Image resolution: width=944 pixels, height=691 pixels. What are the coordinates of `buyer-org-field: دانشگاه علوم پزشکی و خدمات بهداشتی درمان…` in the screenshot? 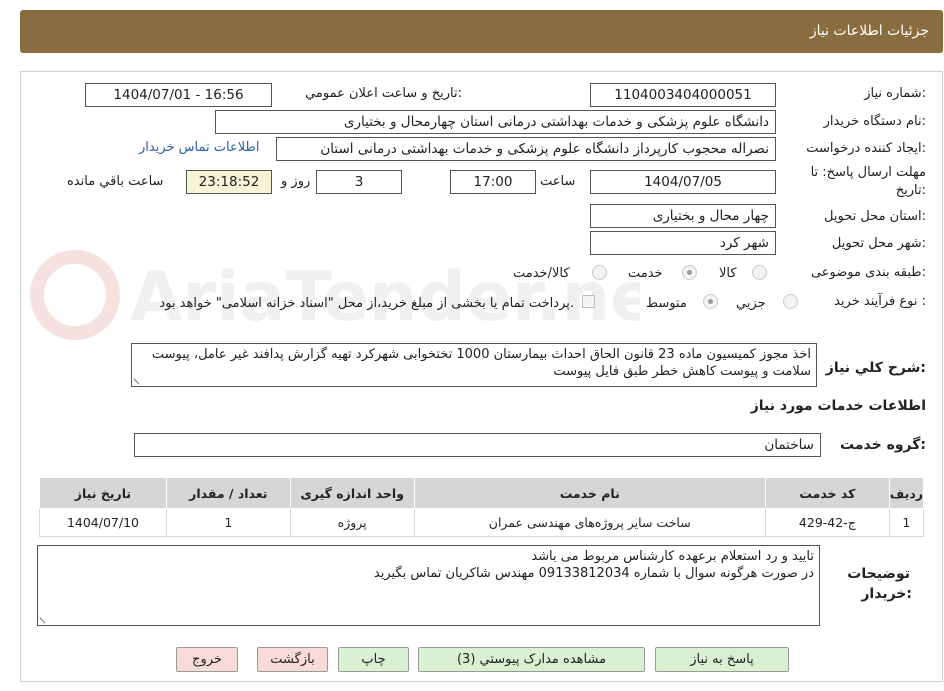 It's located at (495, 122).